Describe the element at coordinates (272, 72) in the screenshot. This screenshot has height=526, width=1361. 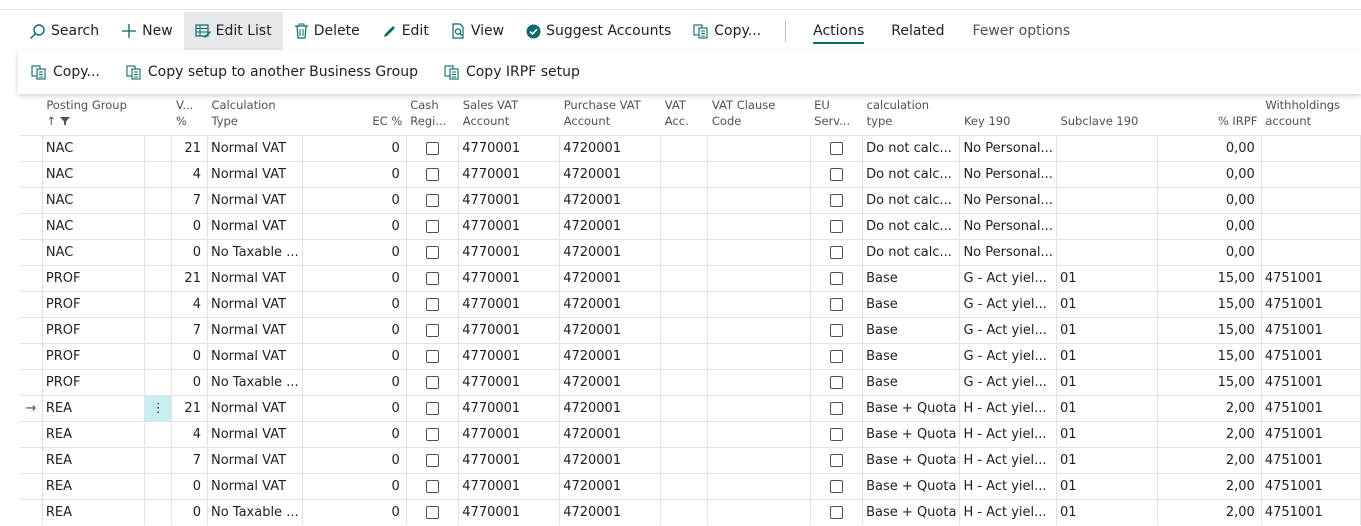
I see `submenu-copy-setup: Copy setup to another Business Group` at that location.